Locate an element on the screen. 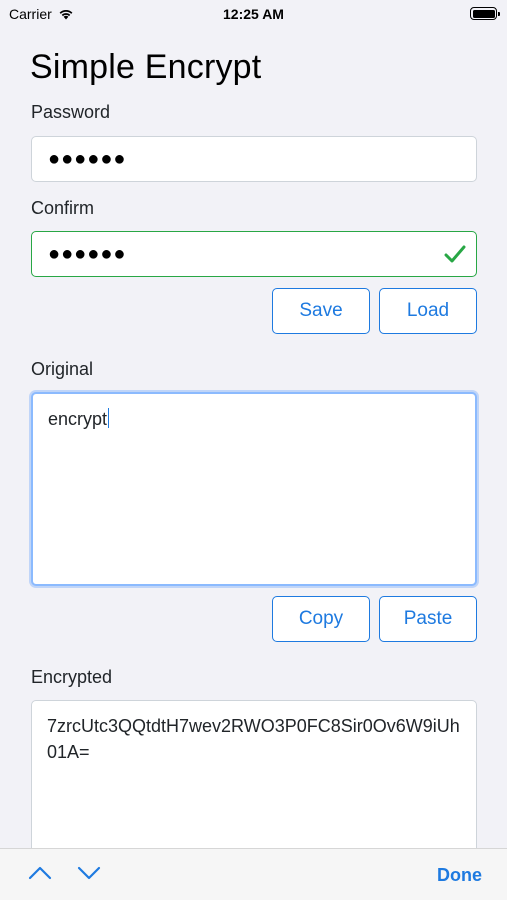 This screenshot has width=507, height=900. password-value: ●●●●●● is located at coordinates (87, 159).